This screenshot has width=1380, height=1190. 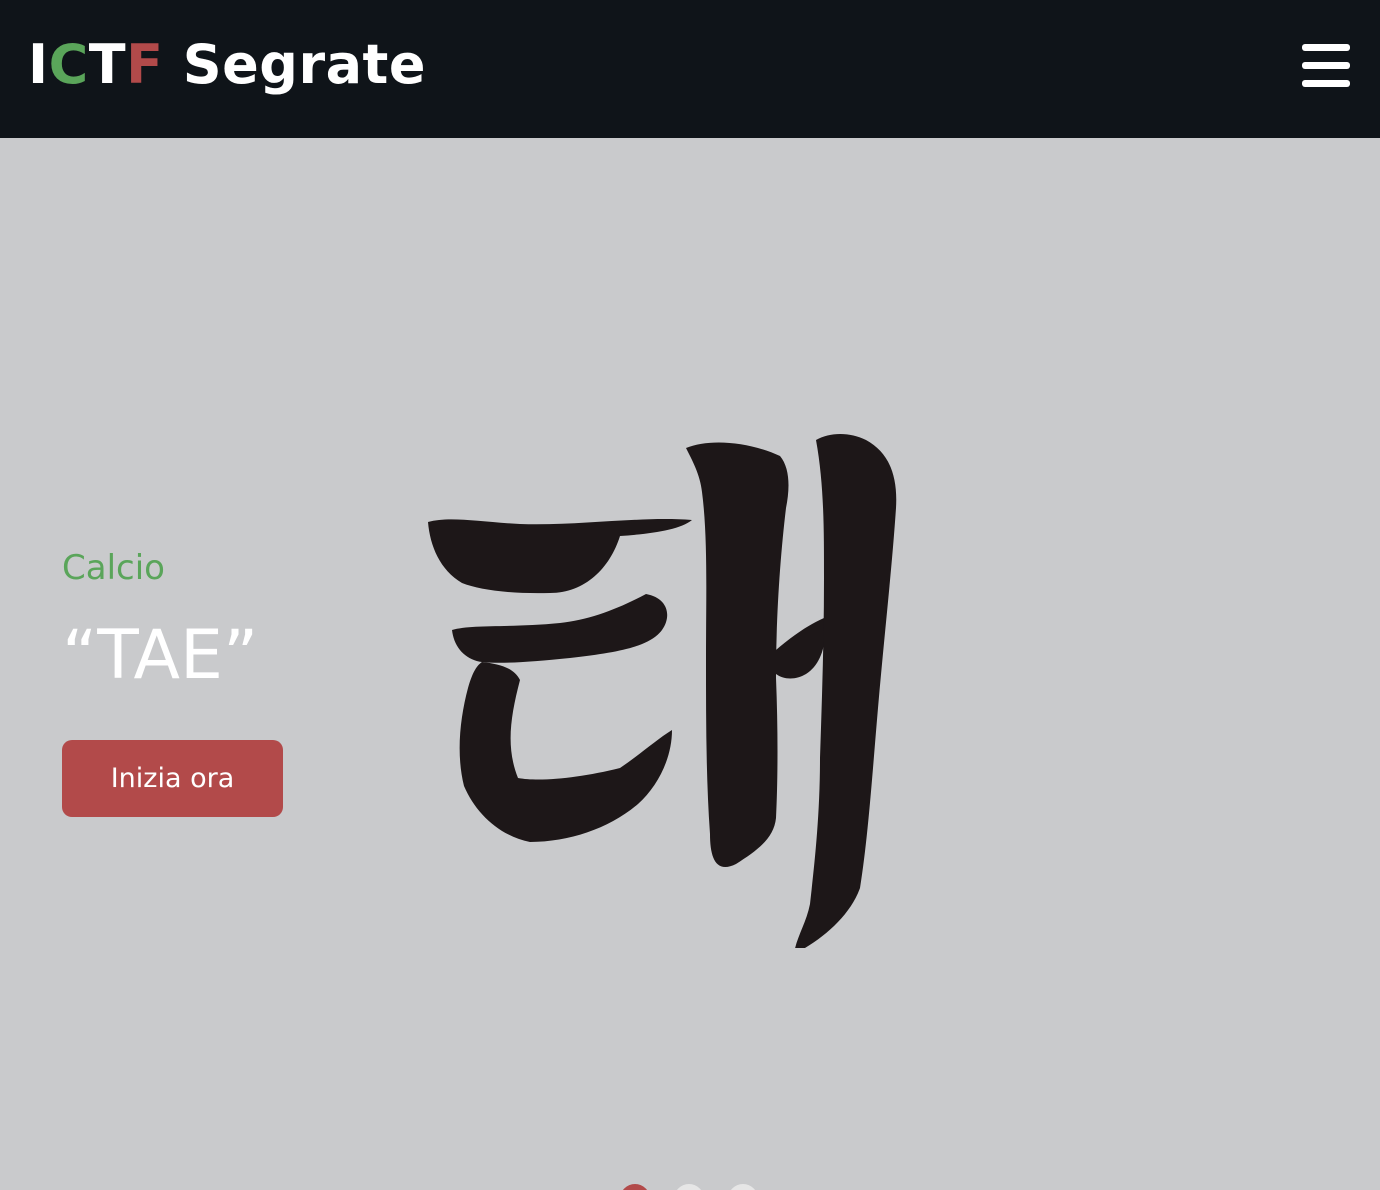 I want to click on brand-letter-i: I, so click(x=38, y=64).